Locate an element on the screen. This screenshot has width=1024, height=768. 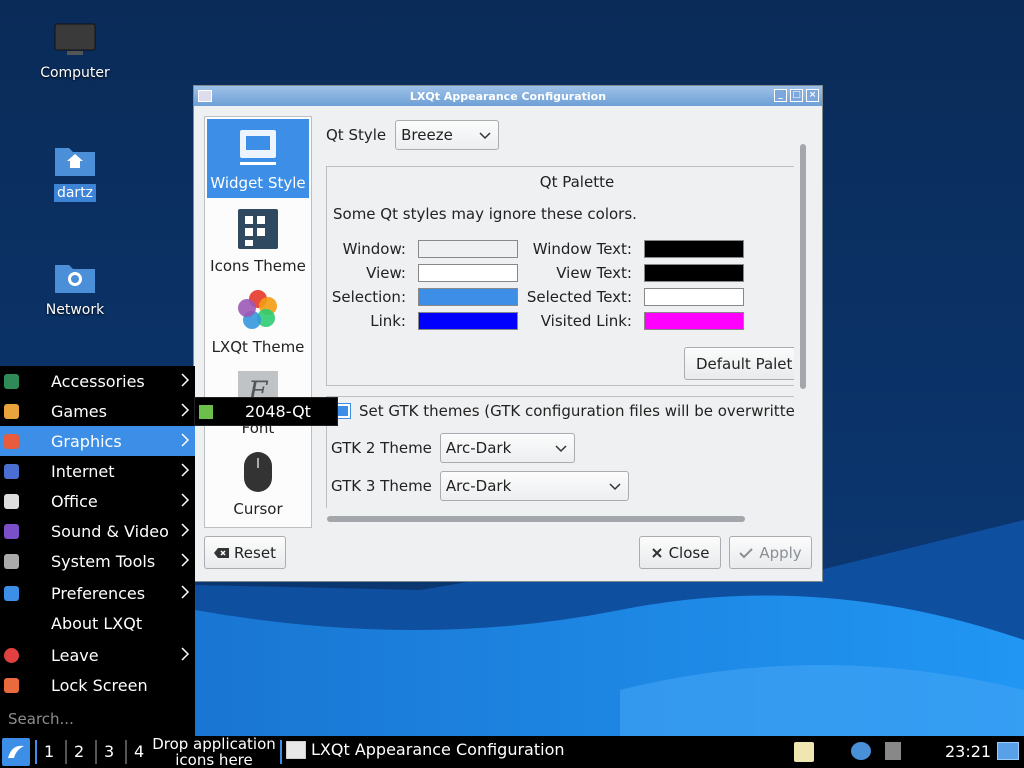
view-color-label: View: is located at coordinates (386, 273).